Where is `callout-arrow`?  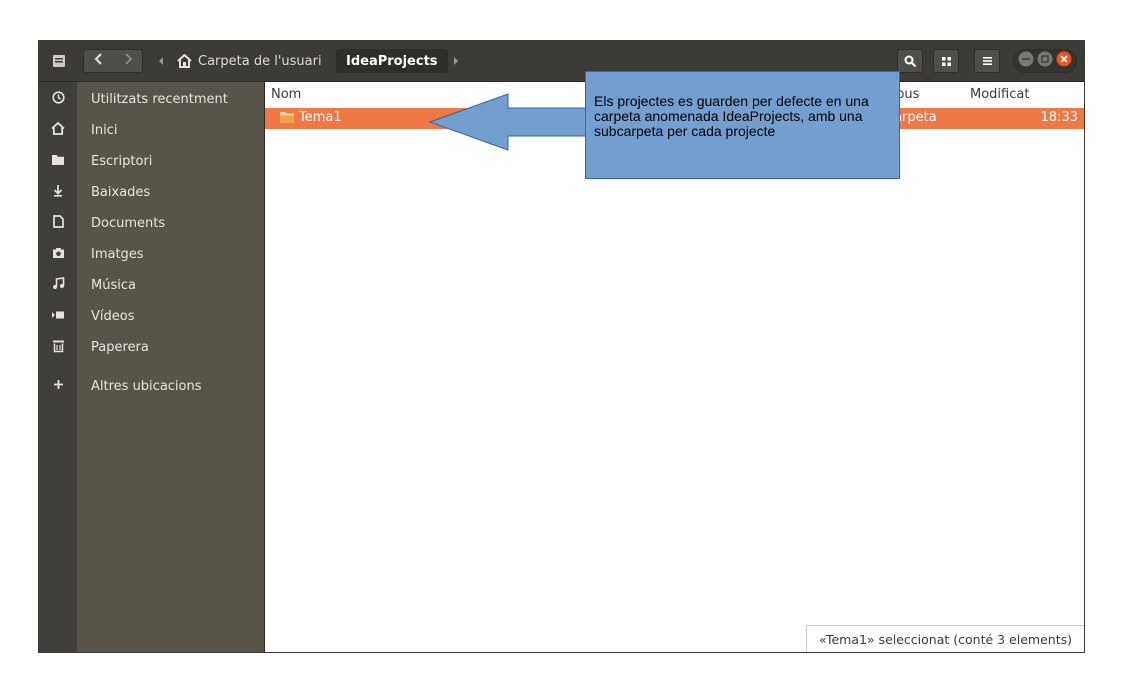
callout-arrow is located at coordinates (507, 122).